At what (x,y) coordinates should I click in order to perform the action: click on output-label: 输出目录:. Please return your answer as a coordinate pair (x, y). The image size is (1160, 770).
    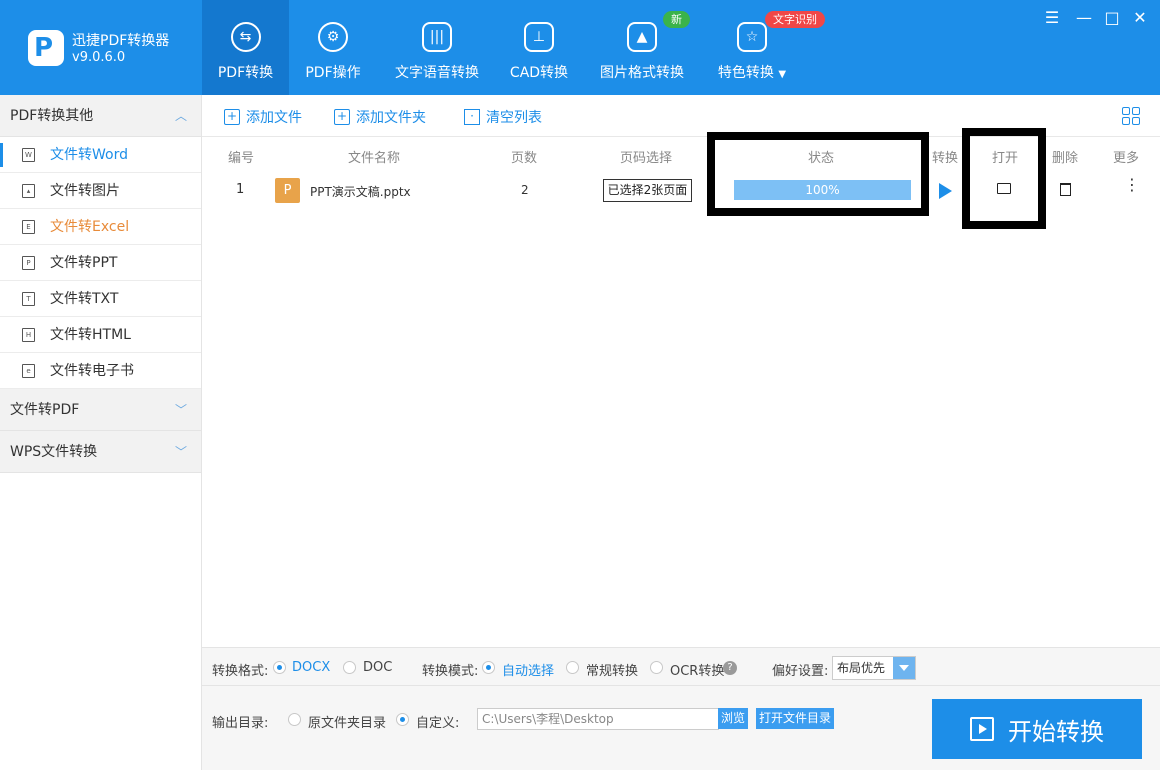
    Looking at the image, I should click on (240, 723).